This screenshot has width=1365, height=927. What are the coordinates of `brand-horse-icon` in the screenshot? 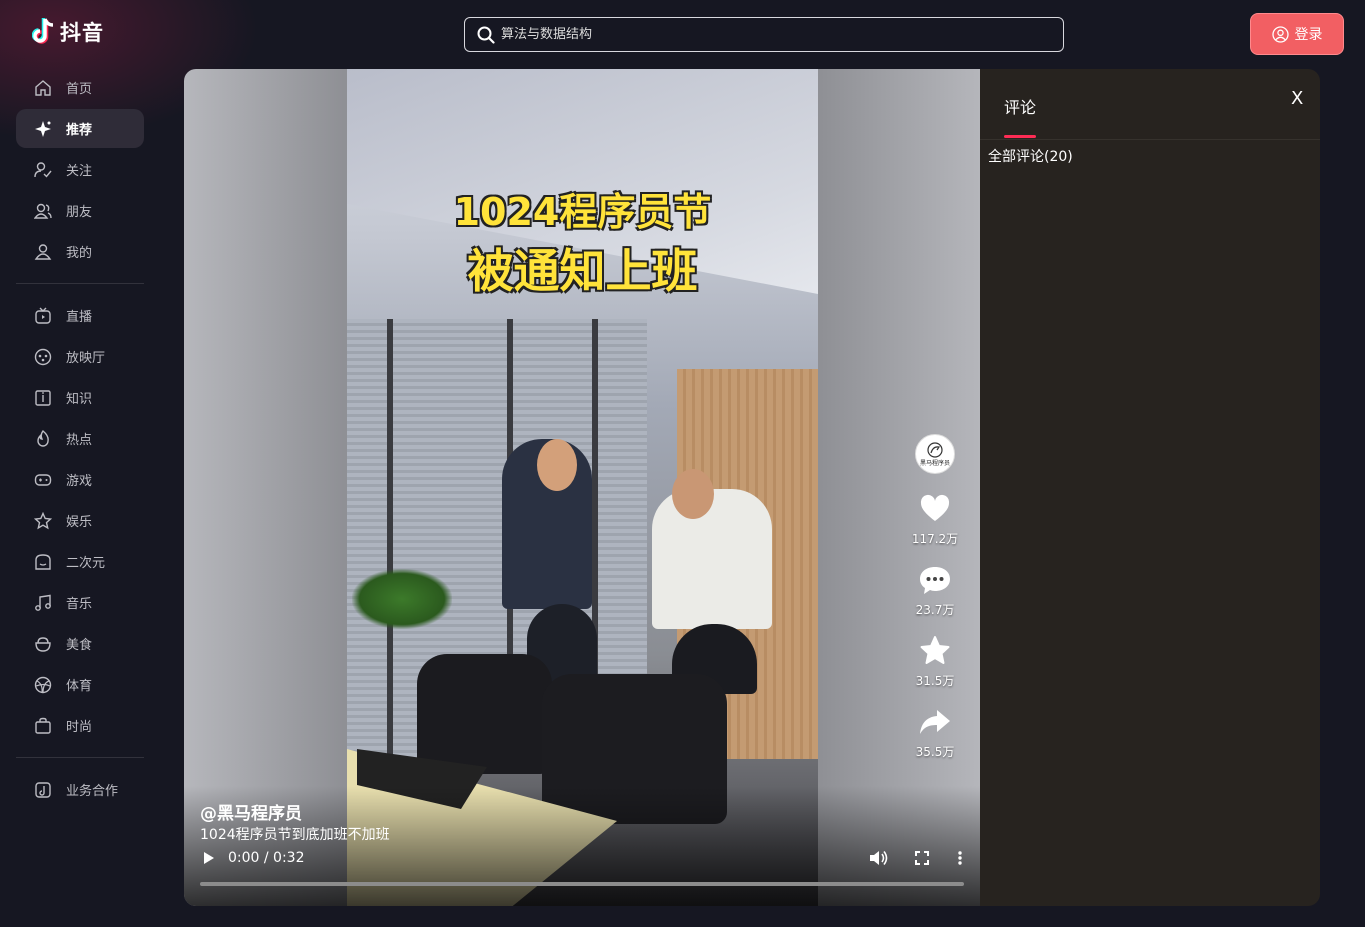 It's located at (935, 449).